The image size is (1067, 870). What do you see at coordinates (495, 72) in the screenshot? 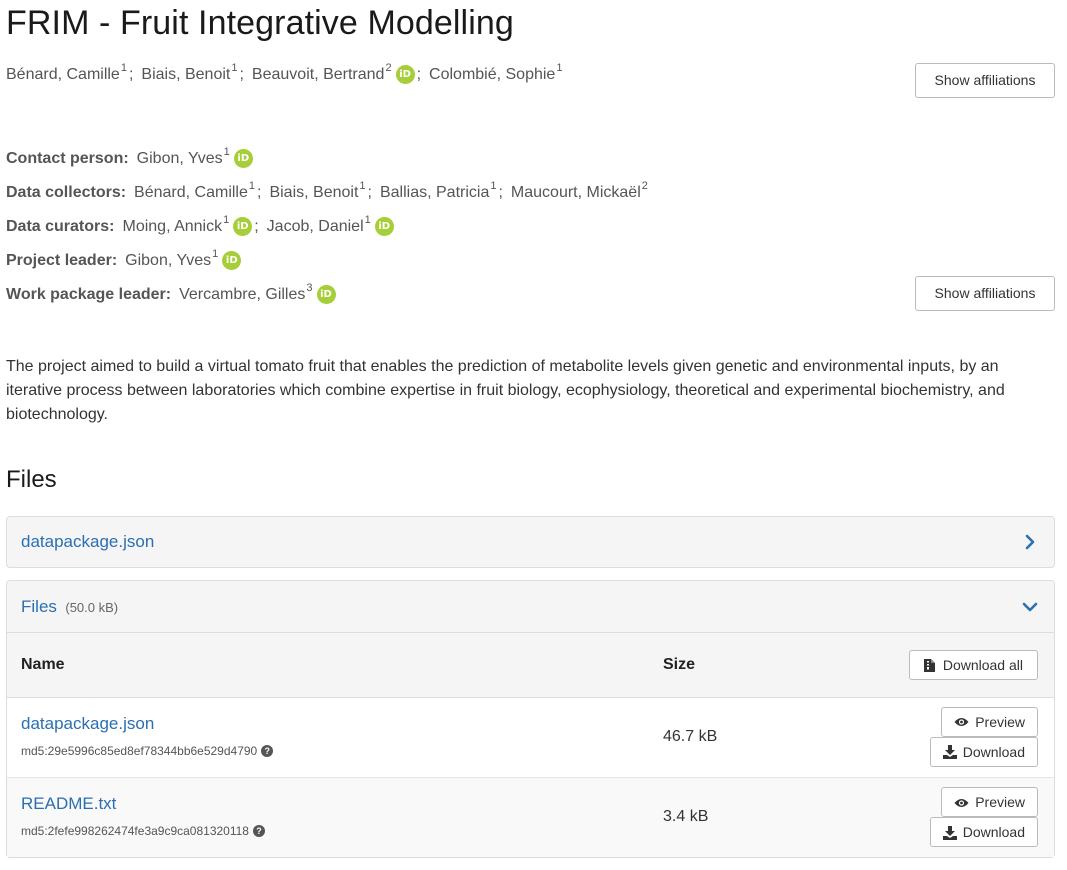
I see `creator: Colombié, Sophie1` at bounding box center [495, 72].